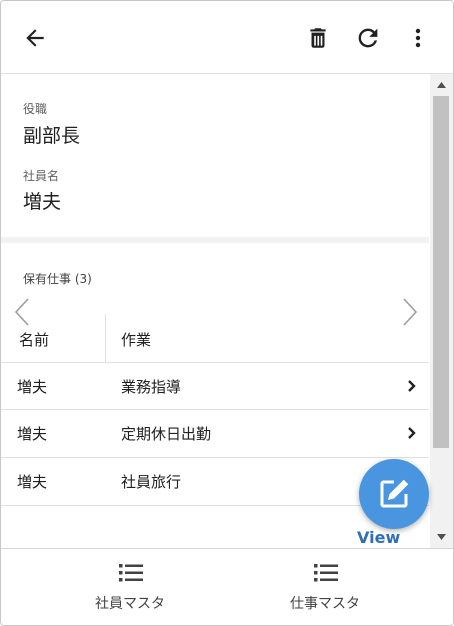 This screenshot has height=626, width=454. I want to click on trash-icon, so click(318, 38).